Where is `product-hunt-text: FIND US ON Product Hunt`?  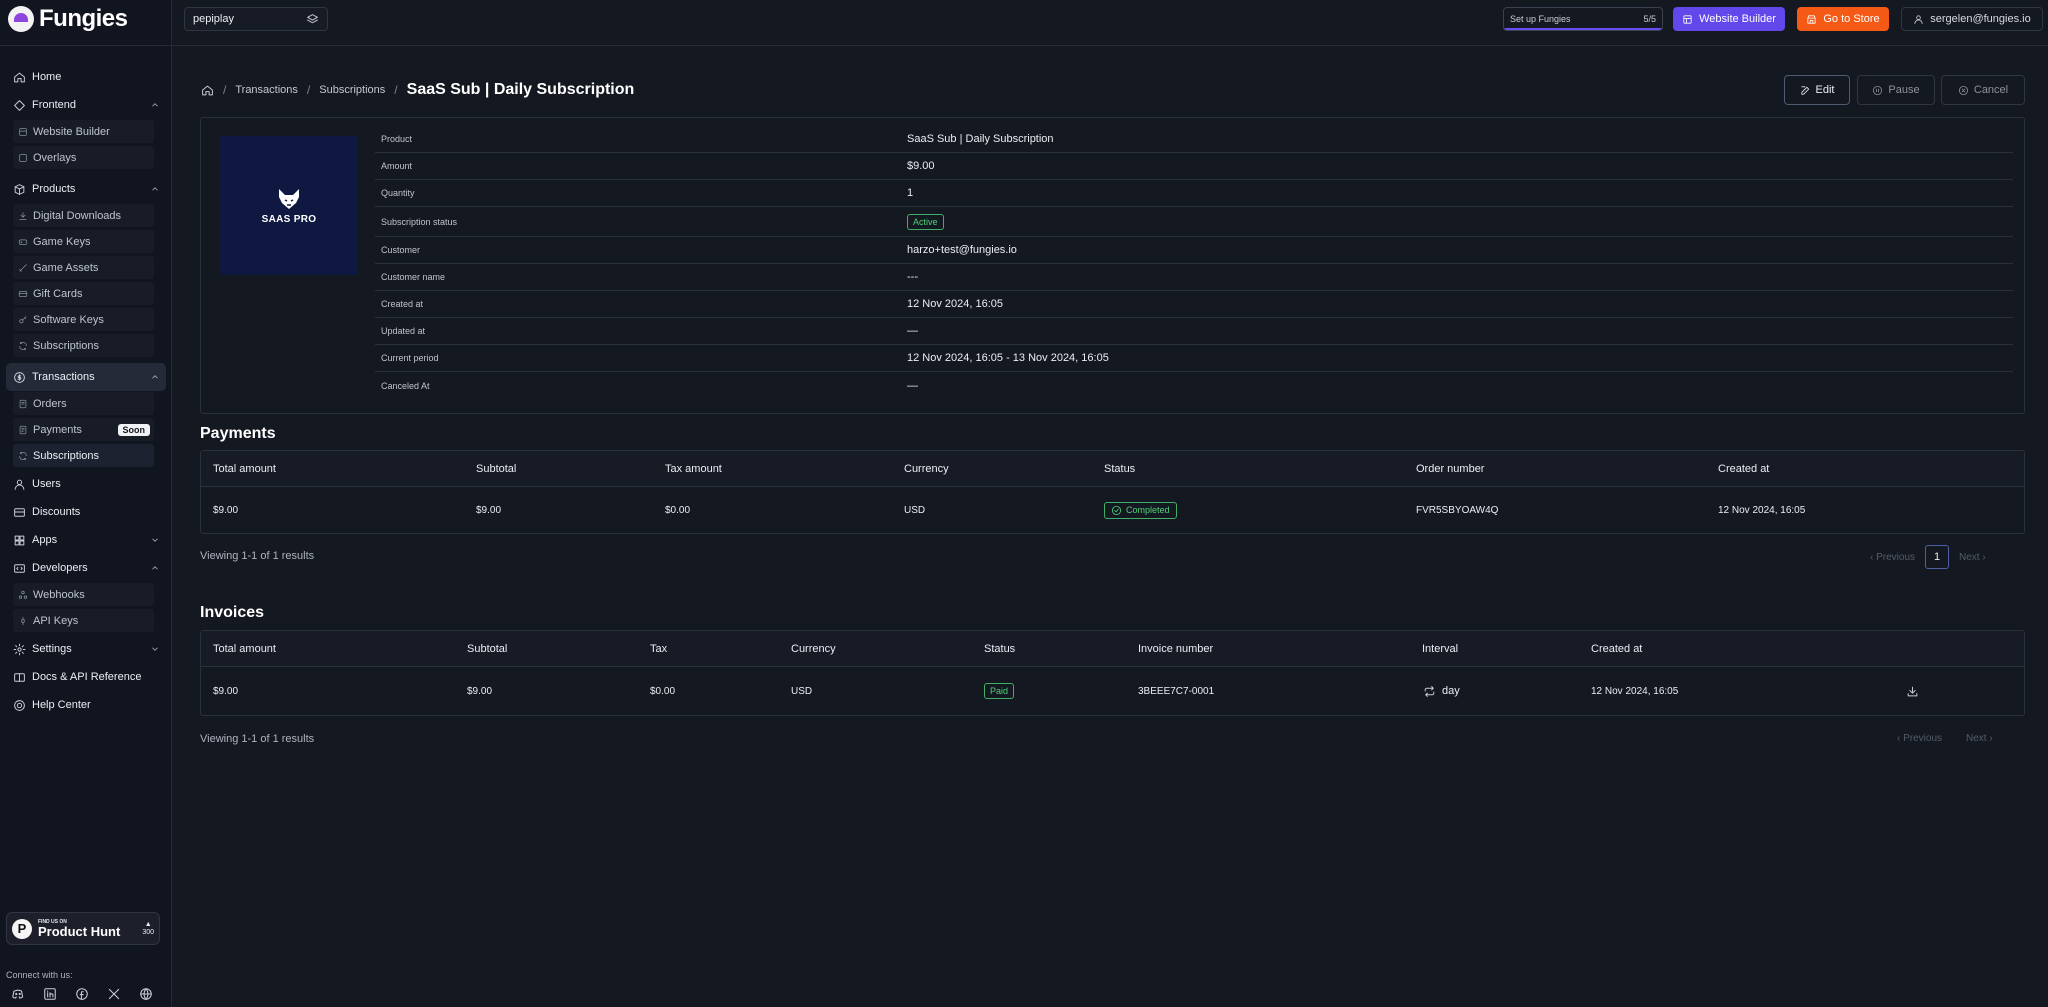 product-hunt-text: FIND US ON Product Hunt is located at coordinates (79, 928).